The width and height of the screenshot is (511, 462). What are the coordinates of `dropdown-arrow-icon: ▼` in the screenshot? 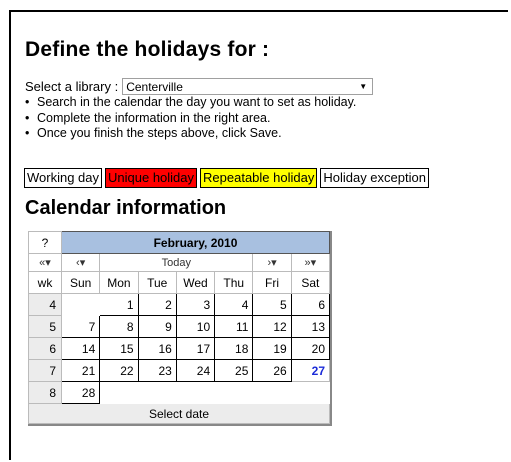 It's located at (365, 86).